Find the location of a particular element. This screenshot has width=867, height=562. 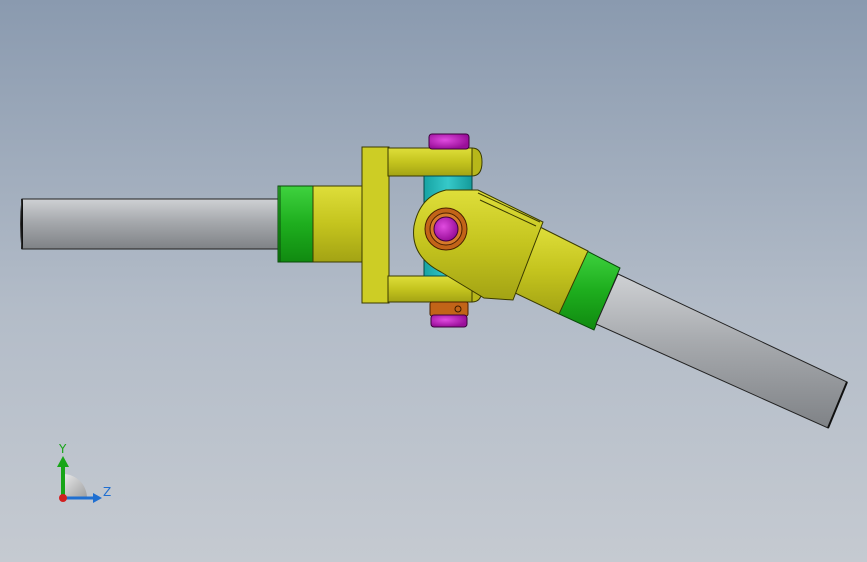

orientation-triad: Y Z is located at coordinates (85, 480).